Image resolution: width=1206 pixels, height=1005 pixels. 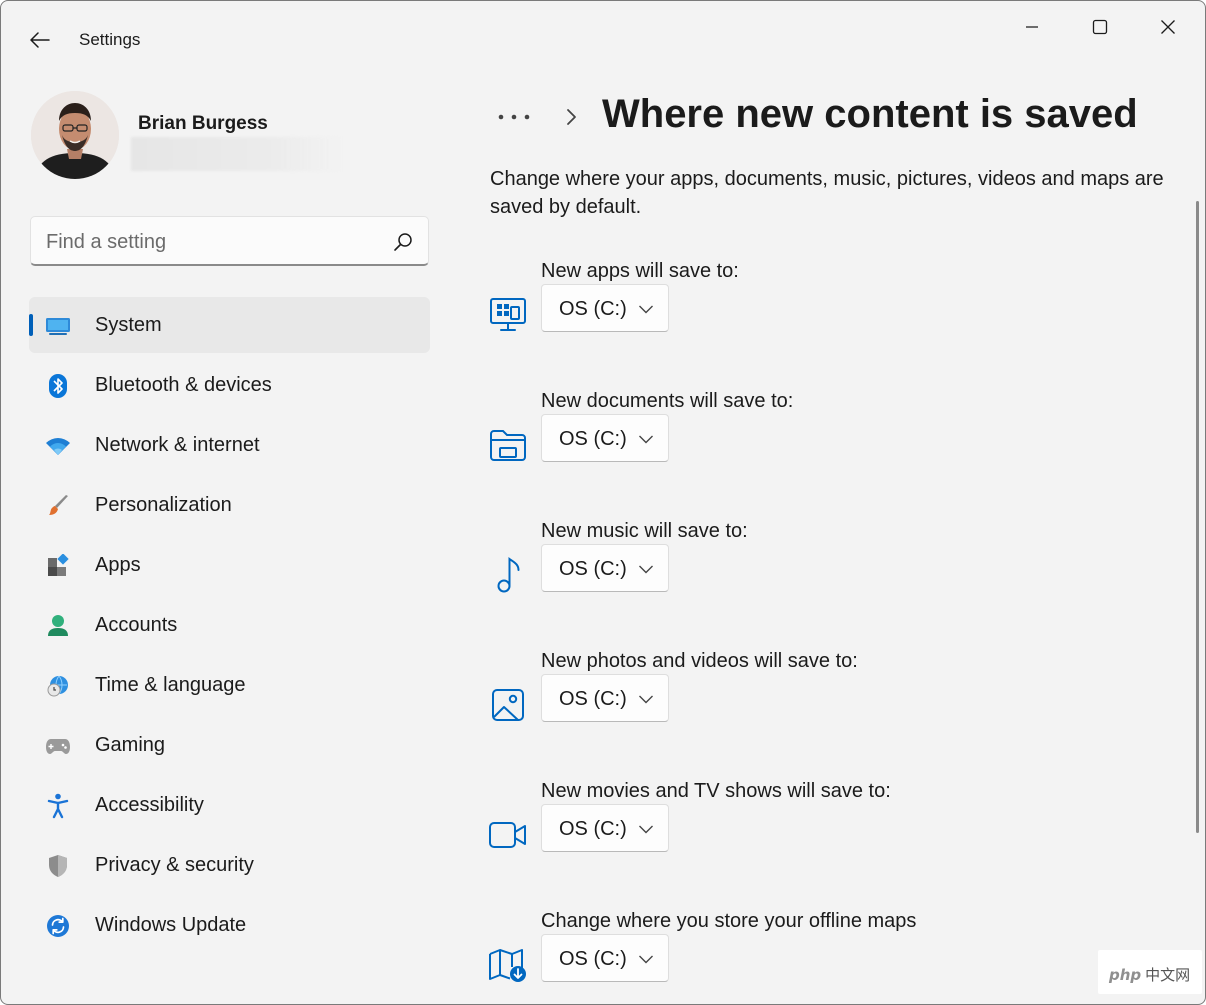 What do you see at coordinates (644, 531) in the screenshot?
I see `setting-label: New music will save to:` at bounding box center [644, 531].